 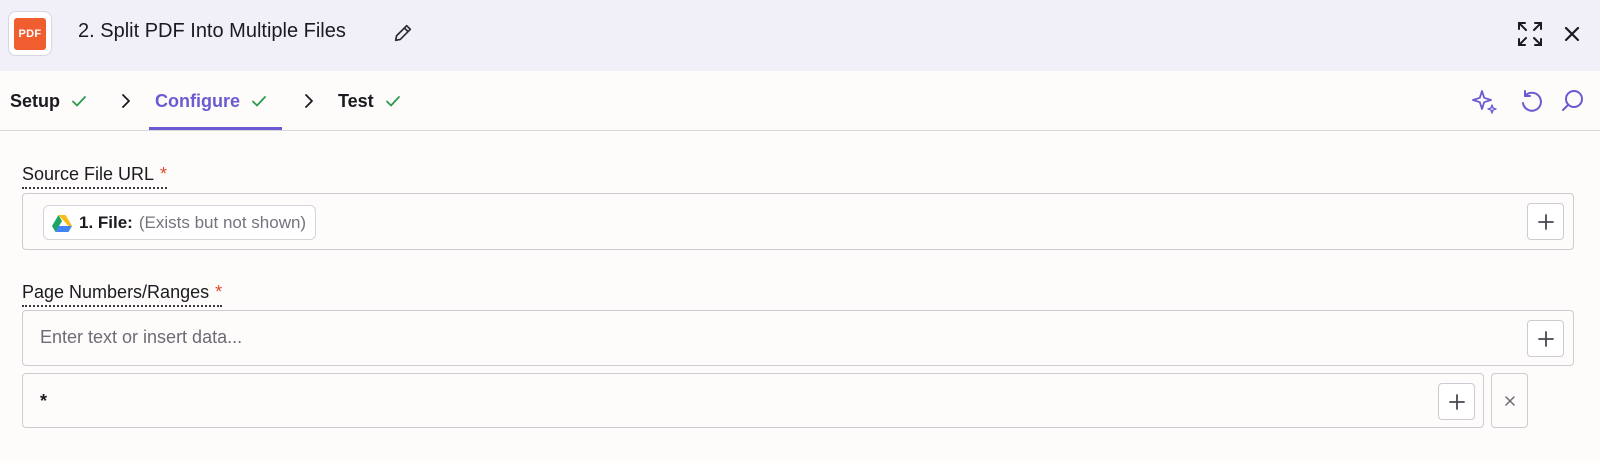 What do you see at coordinates (106, 222) in the screenshot?
I see `mapped-field-label: 1. File:` at bounding box center [106, 222].